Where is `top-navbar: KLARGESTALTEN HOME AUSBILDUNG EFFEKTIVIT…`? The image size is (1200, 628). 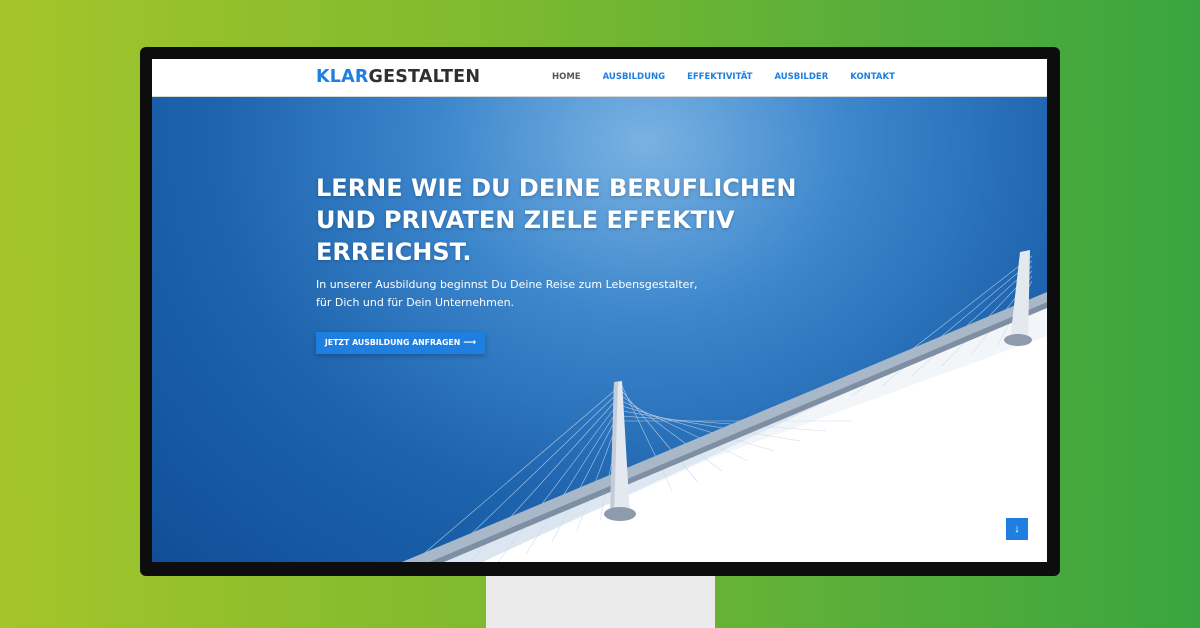 top-navbar: KLARGESTALTEN HOME AUSBILDUNG EFFEKTIVIT… is located at coordinates (599, 78).